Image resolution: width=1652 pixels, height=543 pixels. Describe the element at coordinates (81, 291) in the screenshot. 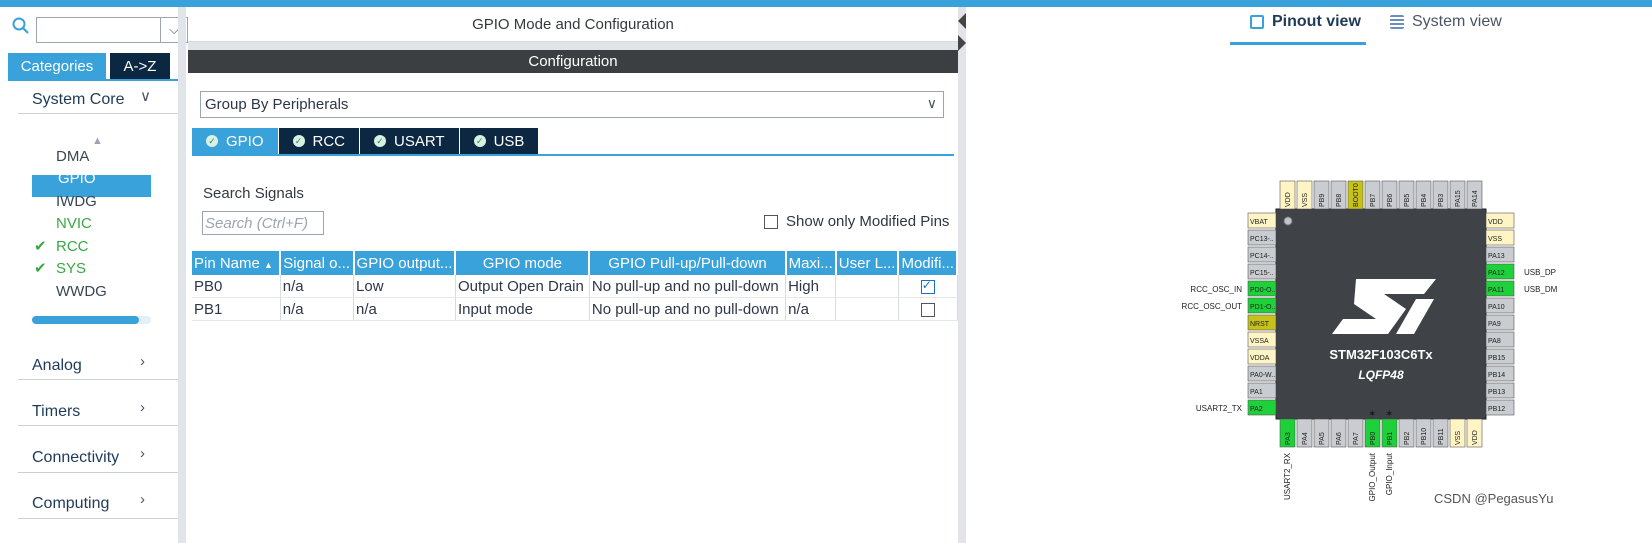

I see `sidebar-item-wwdg: WWDG` at that location.